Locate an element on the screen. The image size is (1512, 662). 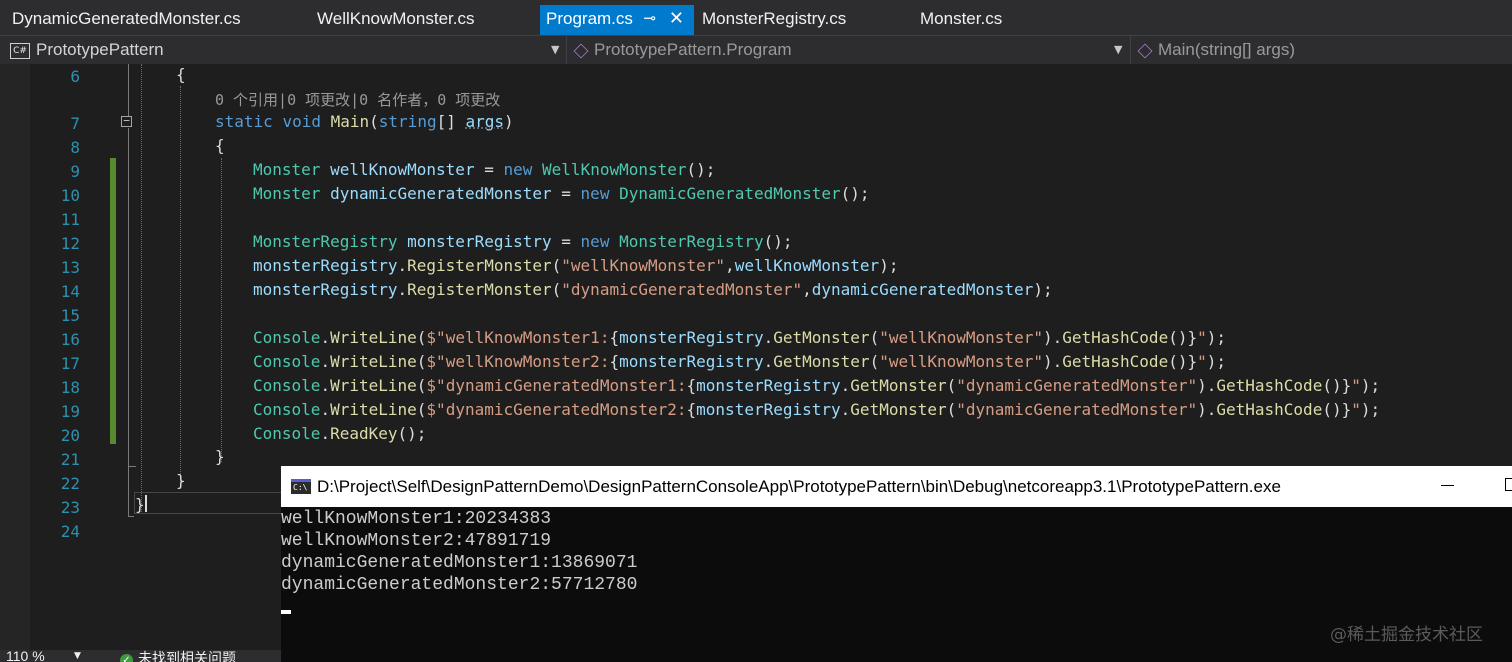
line-number: 14 is located at coordinates (70, 291).